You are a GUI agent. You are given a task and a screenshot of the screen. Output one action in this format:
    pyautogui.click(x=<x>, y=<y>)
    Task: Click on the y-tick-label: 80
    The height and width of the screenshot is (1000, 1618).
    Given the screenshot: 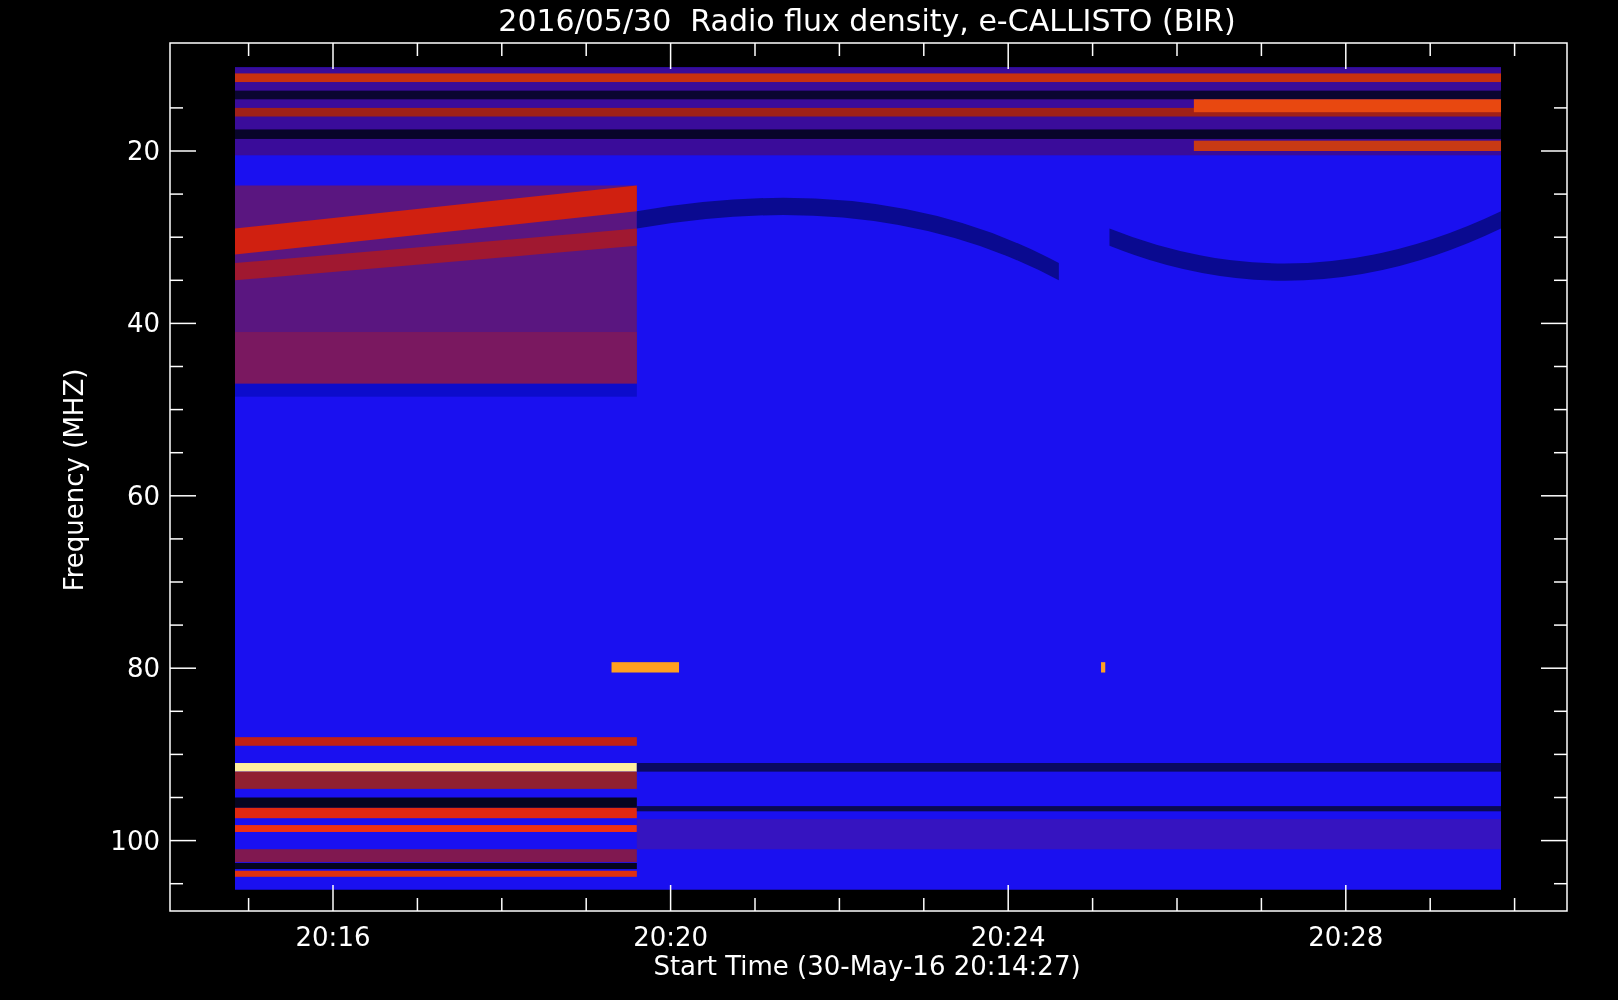 What is the action you would take?
    pyautogui.click(x=143, y=668)
    